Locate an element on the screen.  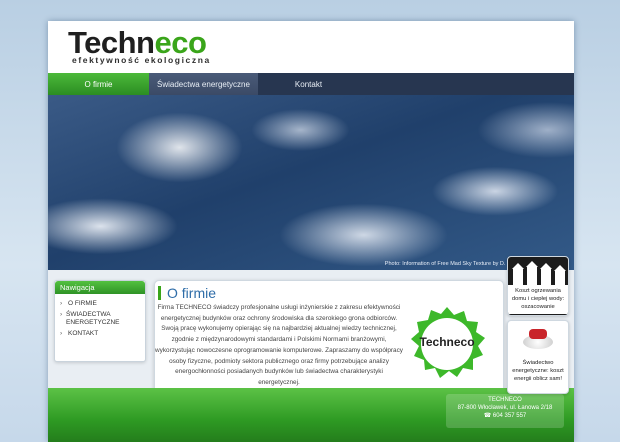
nav-item-swiadectwa: Świadectwa energetyczne is located at coordinates (203, 84).